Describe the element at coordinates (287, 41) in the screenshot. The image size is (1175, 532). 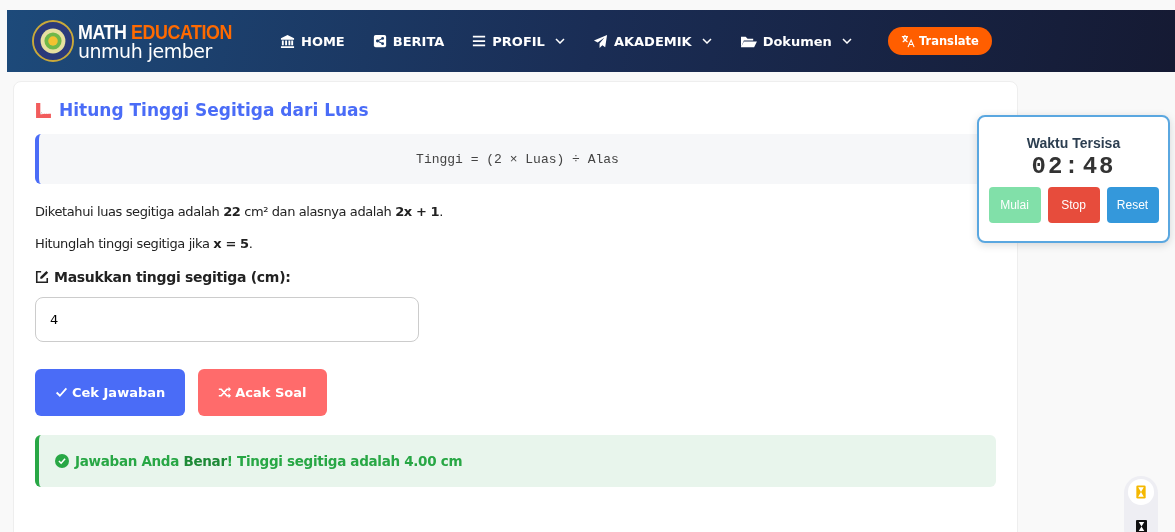
I see `bank-icon` at that location.